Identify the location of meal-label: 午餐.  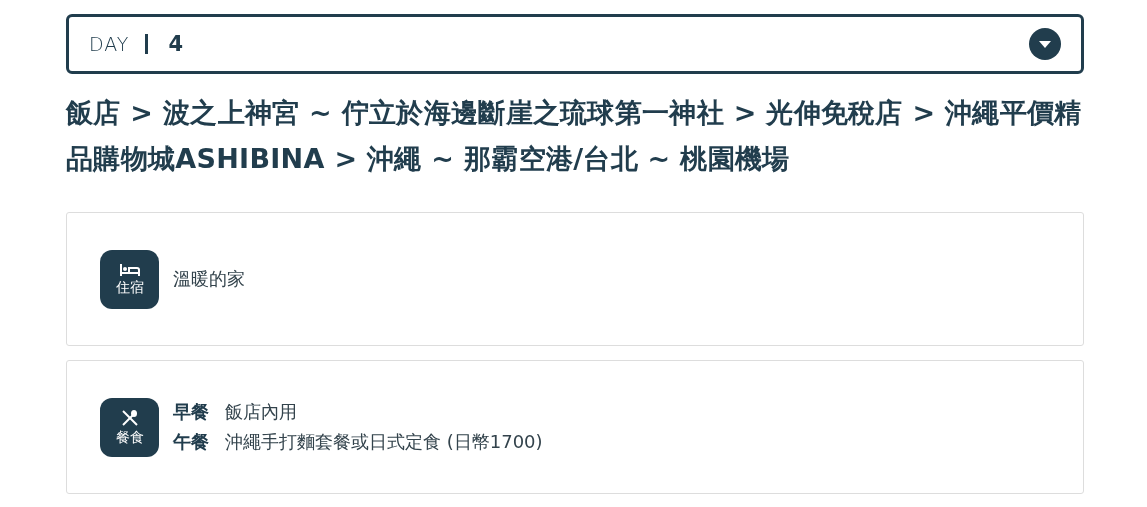
(191, 442).